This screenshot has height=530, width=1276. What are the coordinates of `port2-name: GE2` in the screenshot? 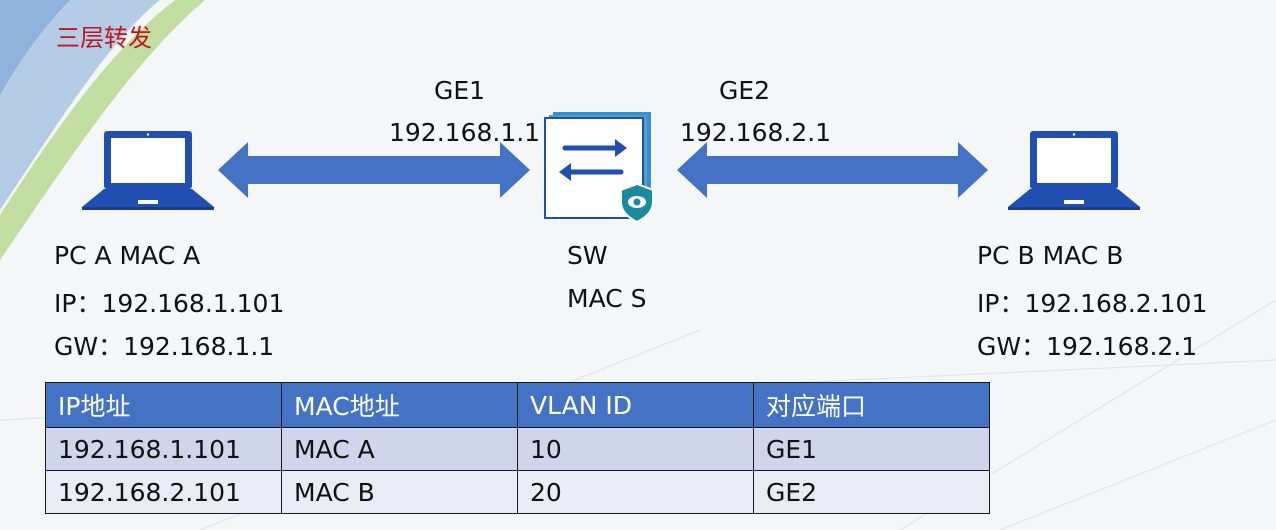 It's located at (745, 90).